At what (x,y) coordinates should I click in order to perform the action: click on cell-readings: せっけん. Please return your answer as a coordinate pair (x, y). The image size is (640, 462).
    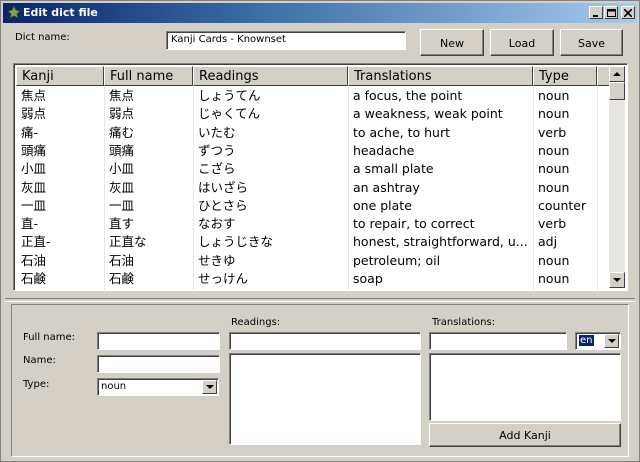
    Looking at the image, I should click on (223, 278).